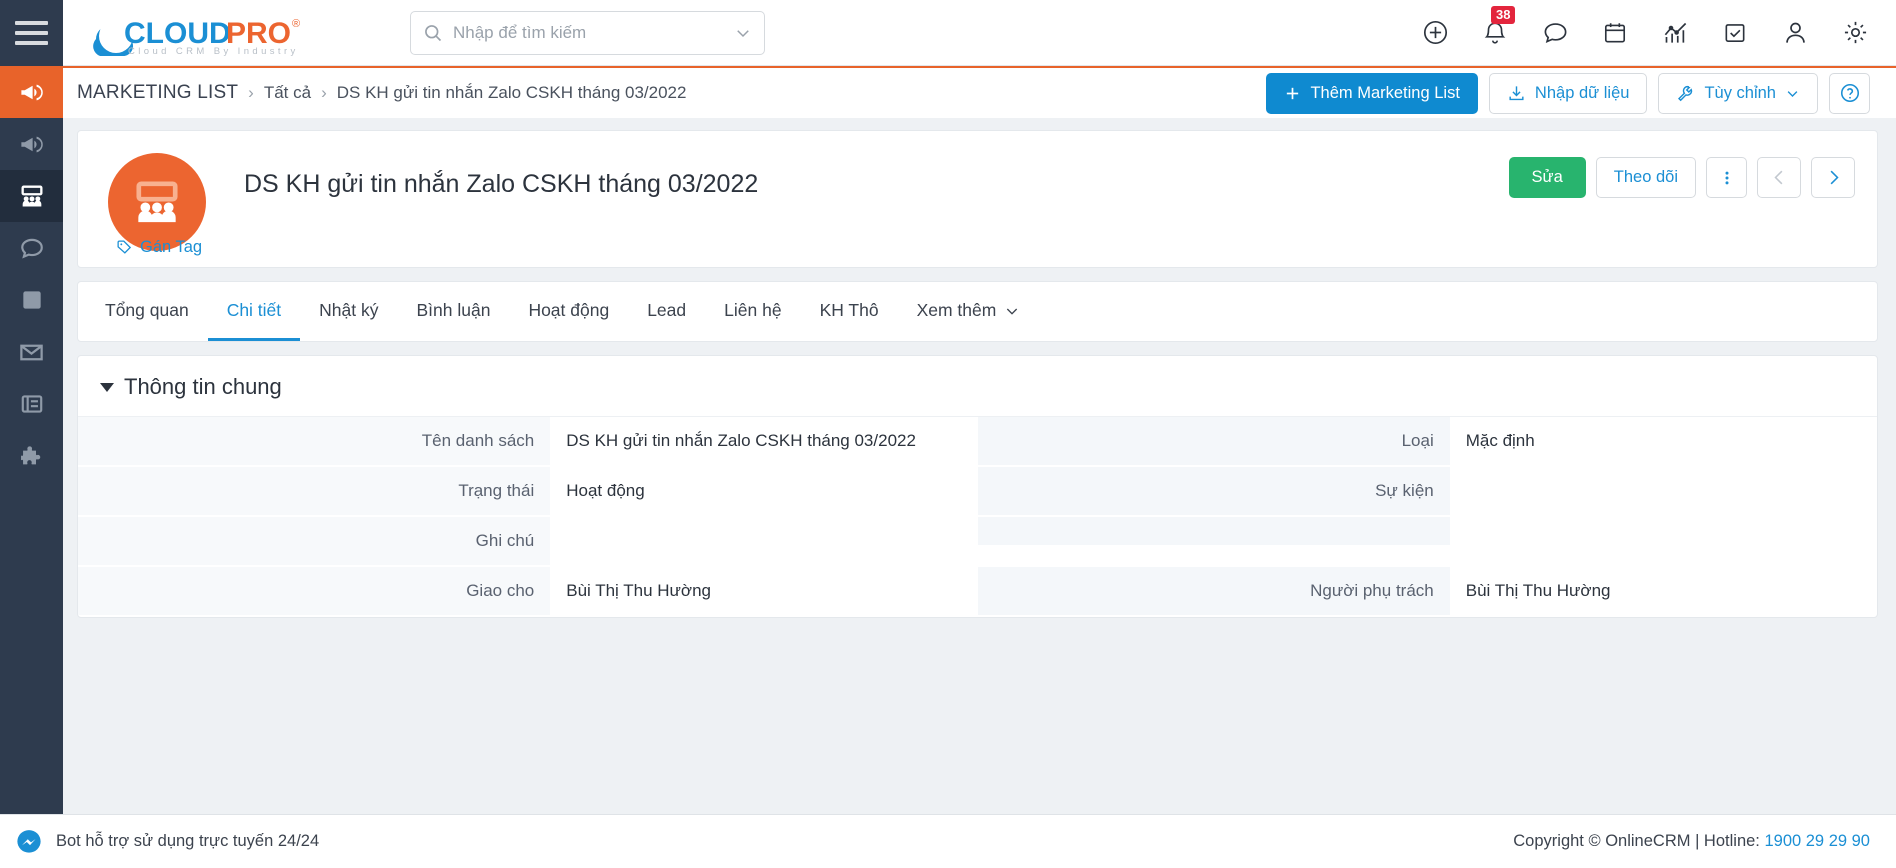 The width and height of the screenshot is (1896, 868). What do you see at coordinates (157, 93) in the screenshot?
I see `breadcrumb-module: MARKETING LIST` at bounding box center [157, 93].